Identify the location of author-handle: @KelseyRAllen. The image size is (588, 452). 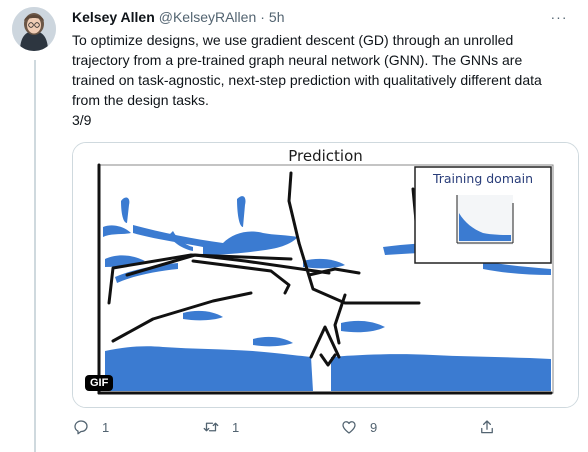
(207, 17).